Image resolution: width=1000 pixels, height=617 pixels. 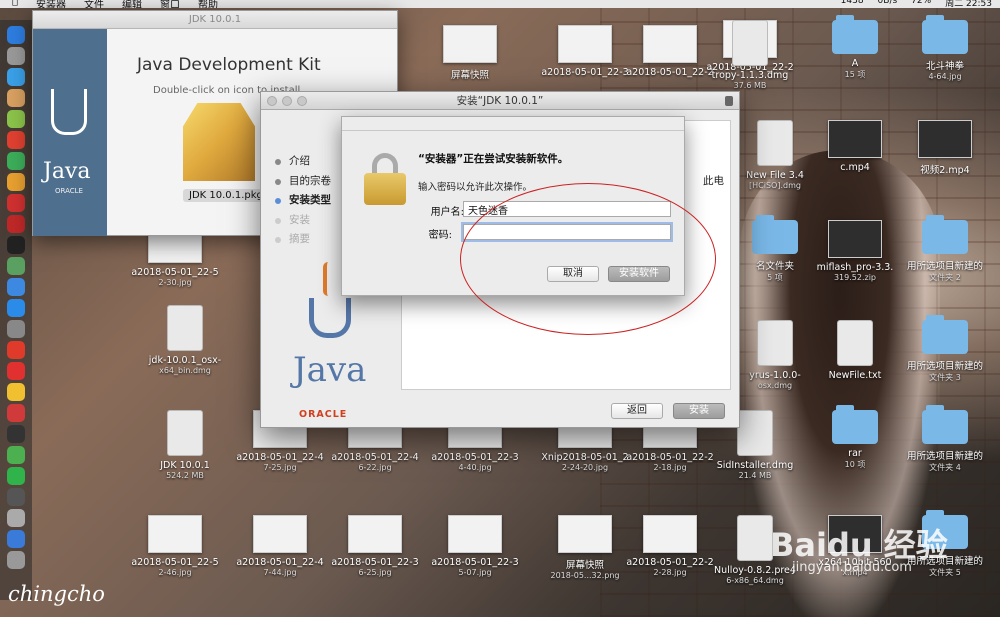 What do you see at coordinates (567, 209) in the screenshot?
I see `username-input` at bounding box center [567, 209].